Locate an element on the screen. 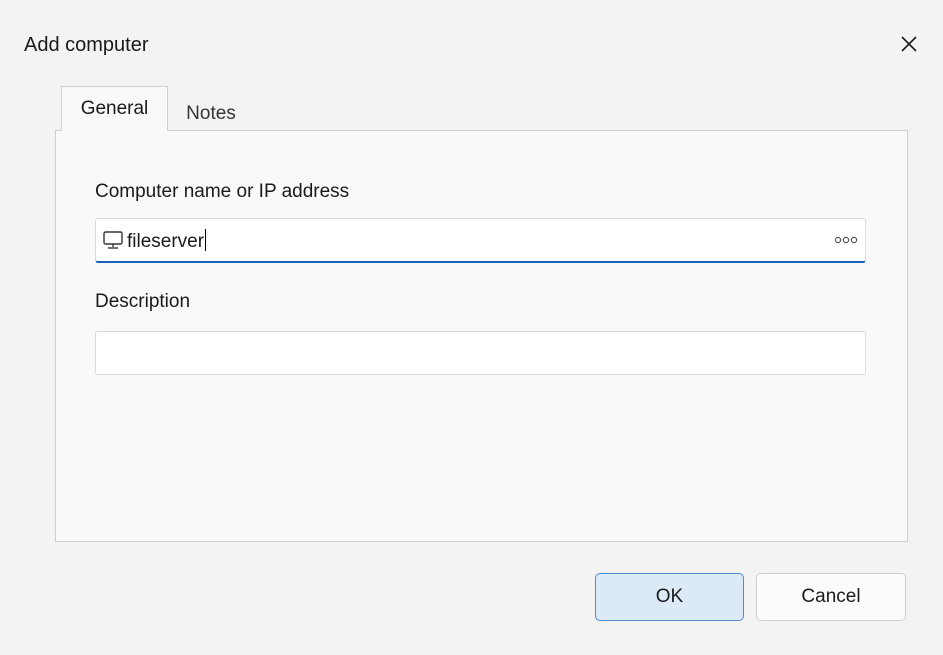  close-button is located at coordinates (909, 44).